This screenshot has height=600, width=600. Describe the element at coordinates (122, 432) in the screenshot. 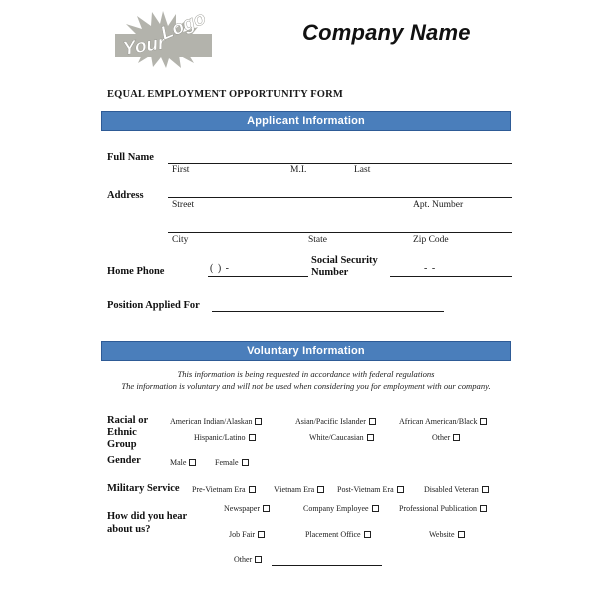

I see `racial-group-label-line-2: Ethnic` at that location.